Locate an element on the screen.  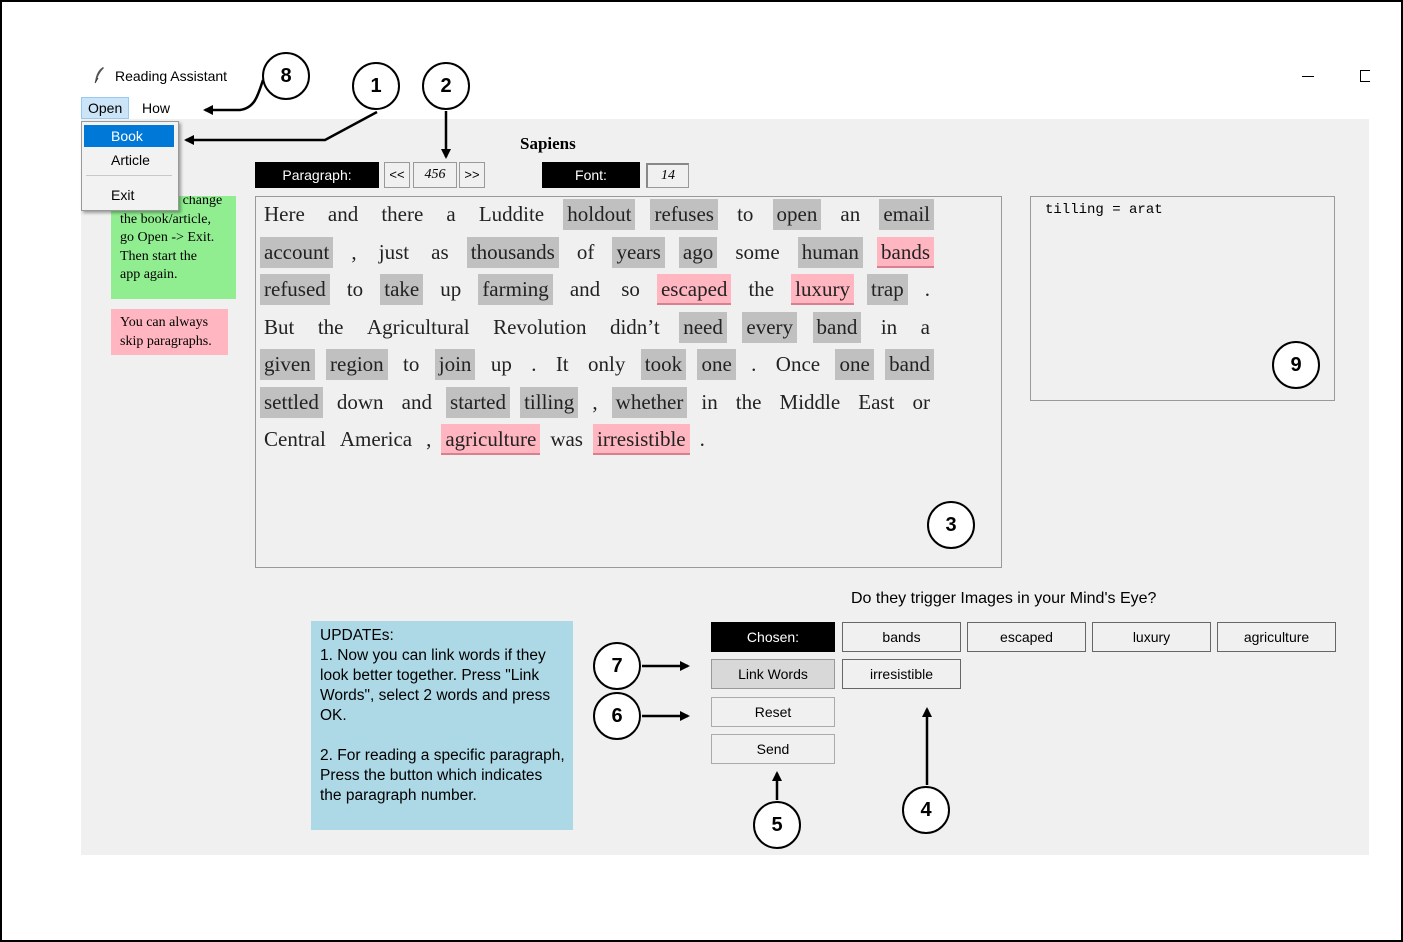
text-word: just is located at coordinates (394, 252).